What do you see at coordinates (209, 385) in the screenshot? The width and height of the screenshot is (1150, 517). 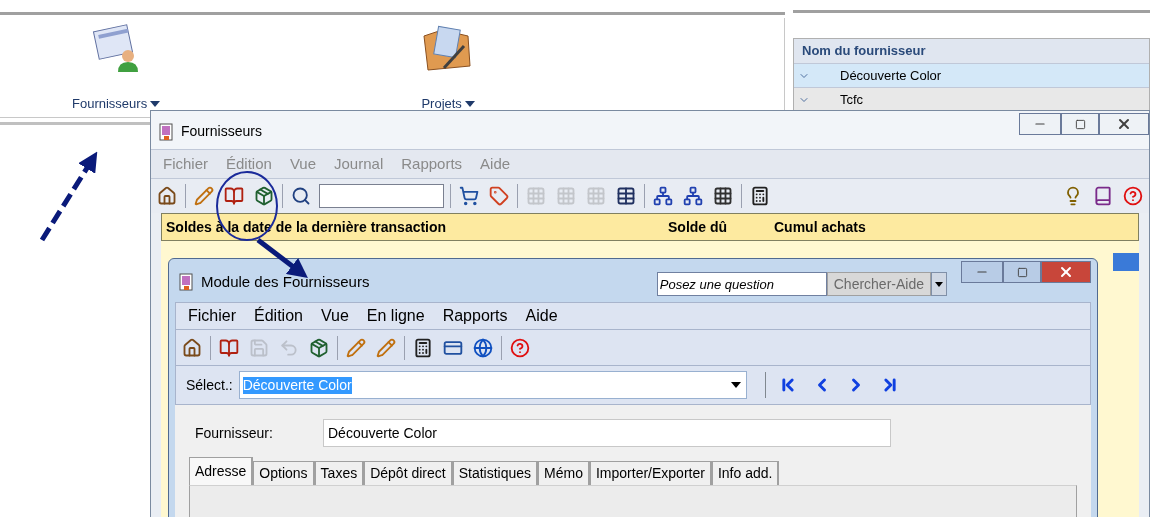 I see `select-label: Sélect.:` at bounding box center [209, 385].